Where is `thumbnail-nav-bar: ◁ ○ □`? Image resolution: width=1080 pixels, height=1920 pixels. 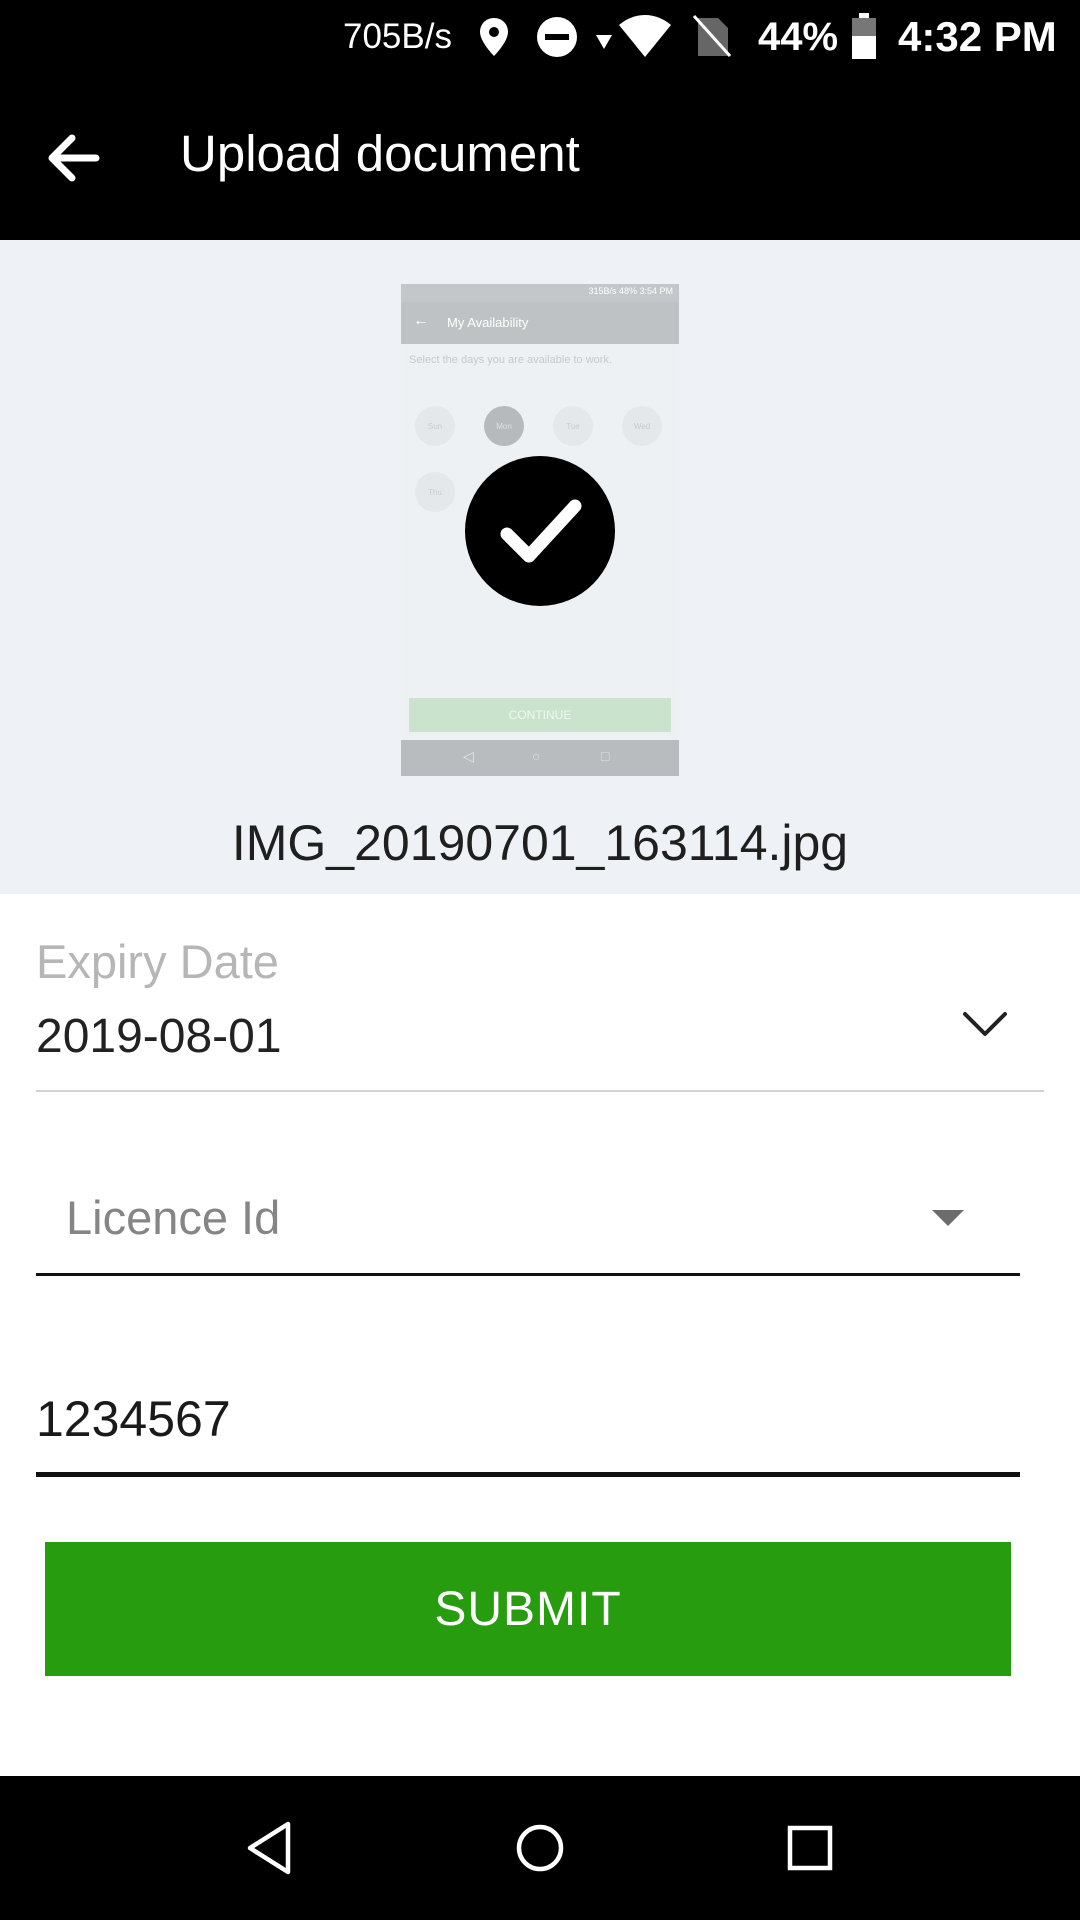 thumbnail-nav-bar: ◁ ○ □ is located at coordinates (540, 758).